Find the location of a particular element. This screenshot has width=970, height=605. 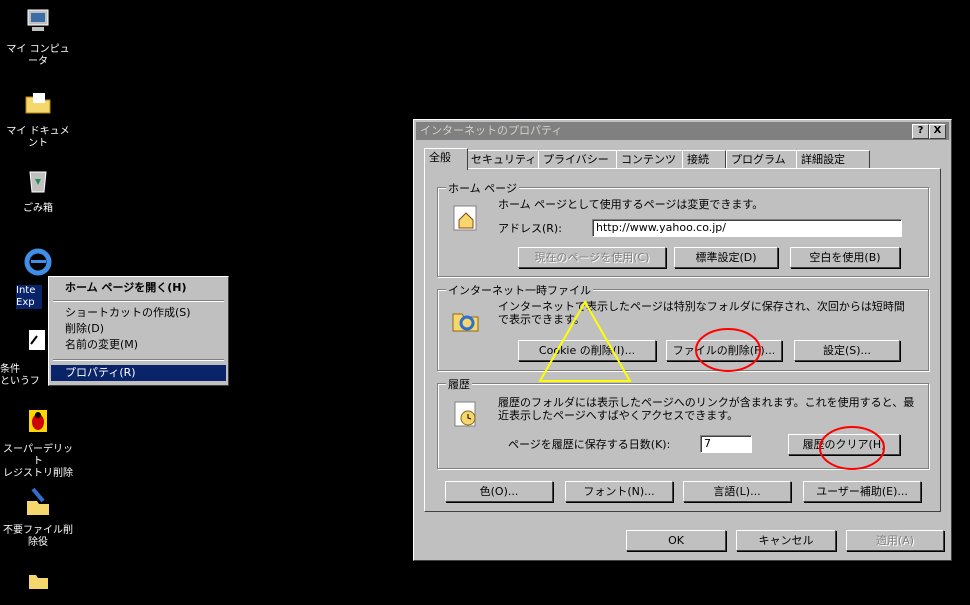

desktop-icon-recycle-bin: ごみ箱 is located at coordinates (38, 190).